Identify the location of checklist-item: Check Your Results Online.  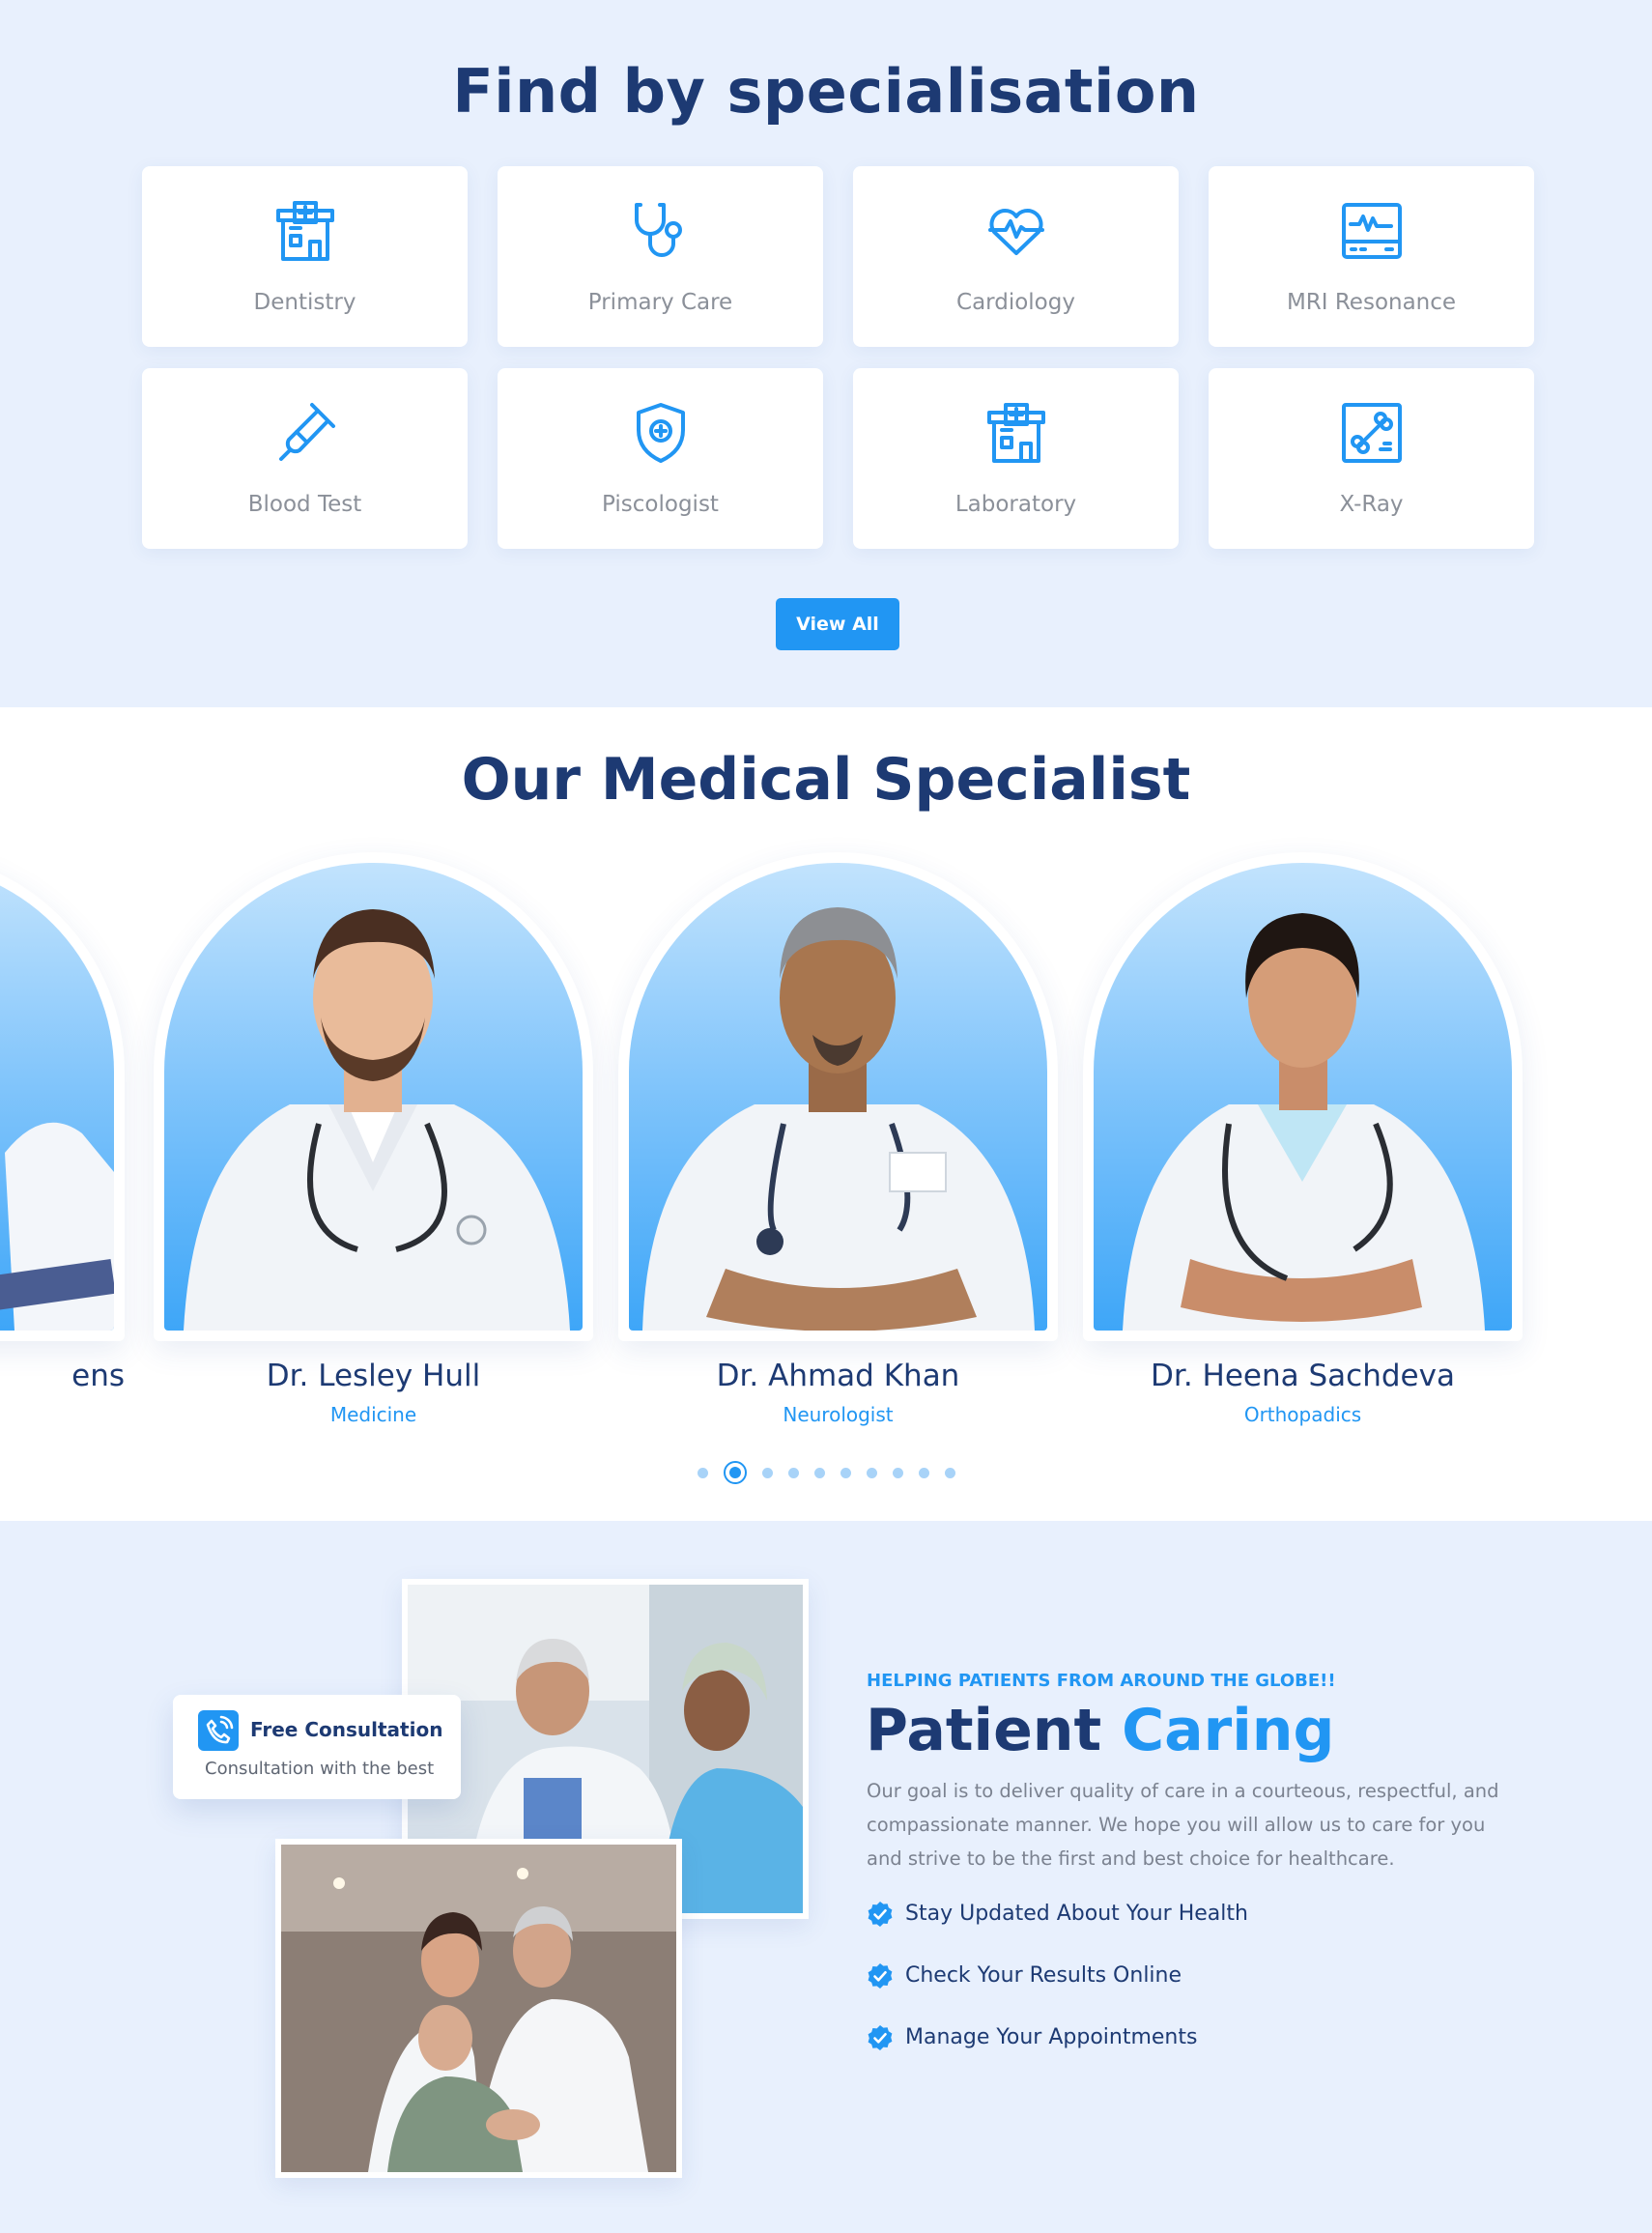
(1205, 1993).